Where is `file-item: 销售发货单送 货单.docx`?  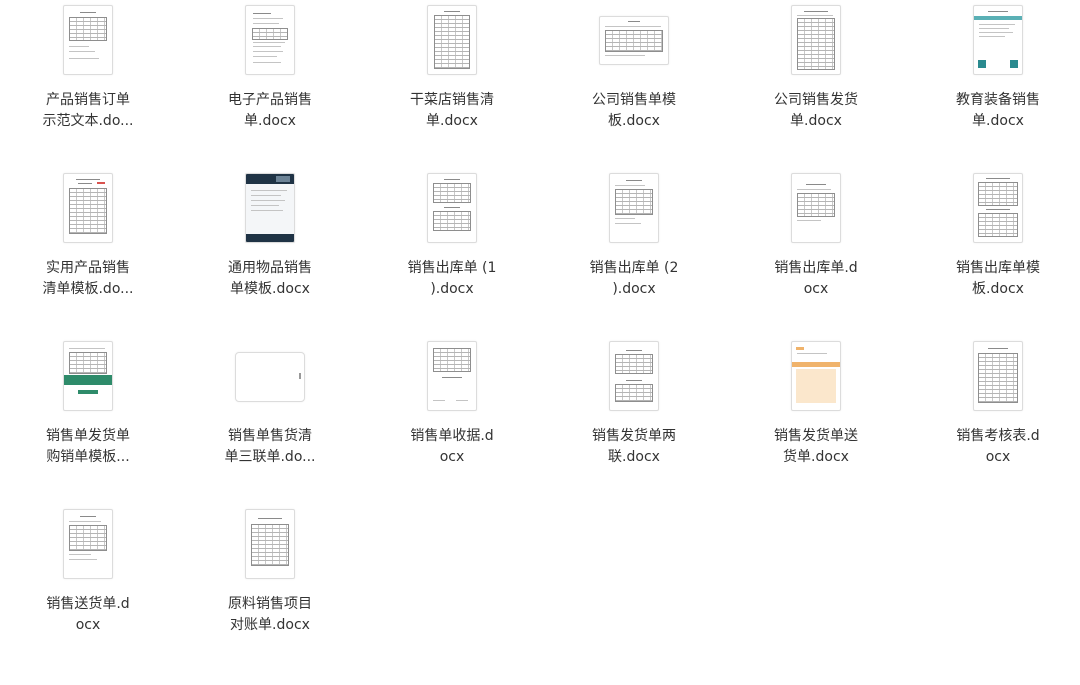
file-item: 销售发货单送 货单.docx is located at coordinates (816, 411).